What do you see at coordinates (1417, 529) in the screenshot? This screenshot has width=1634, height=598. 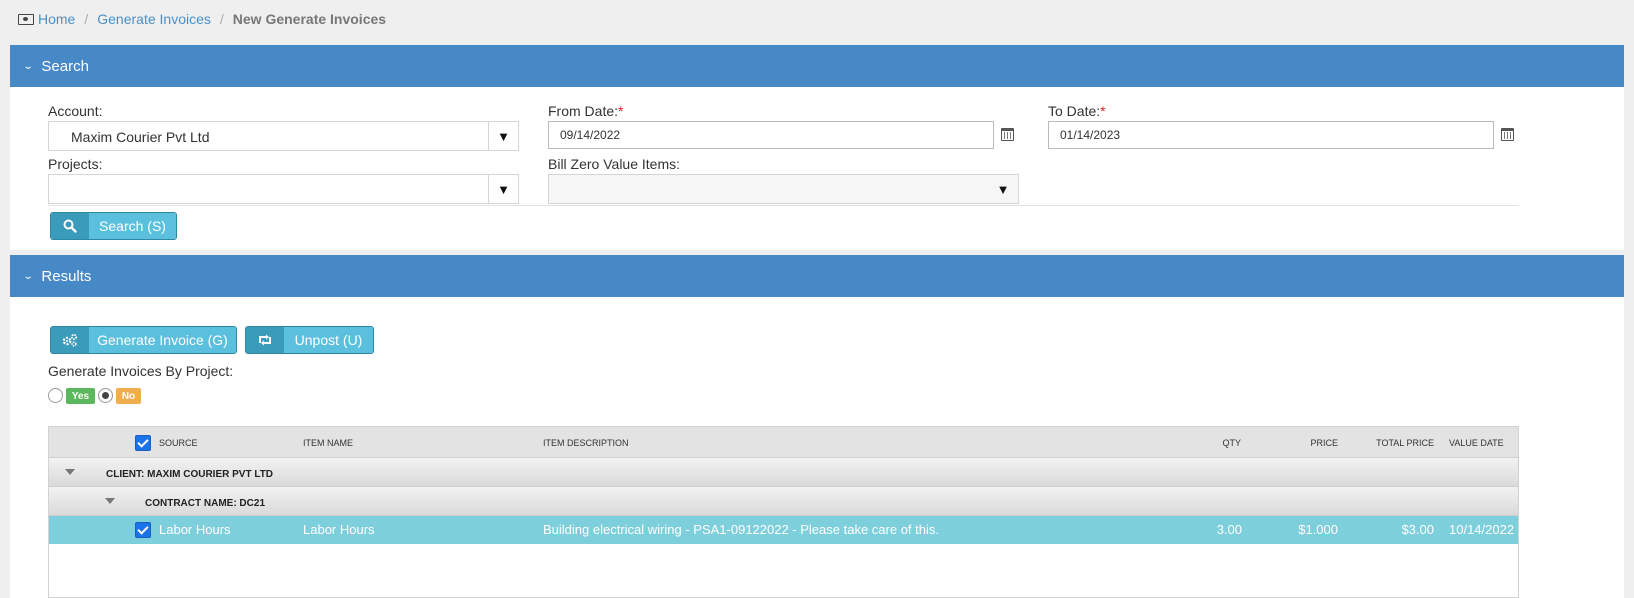 I see `cell-total-price: $3.00` at bounding box center [1417, 529].